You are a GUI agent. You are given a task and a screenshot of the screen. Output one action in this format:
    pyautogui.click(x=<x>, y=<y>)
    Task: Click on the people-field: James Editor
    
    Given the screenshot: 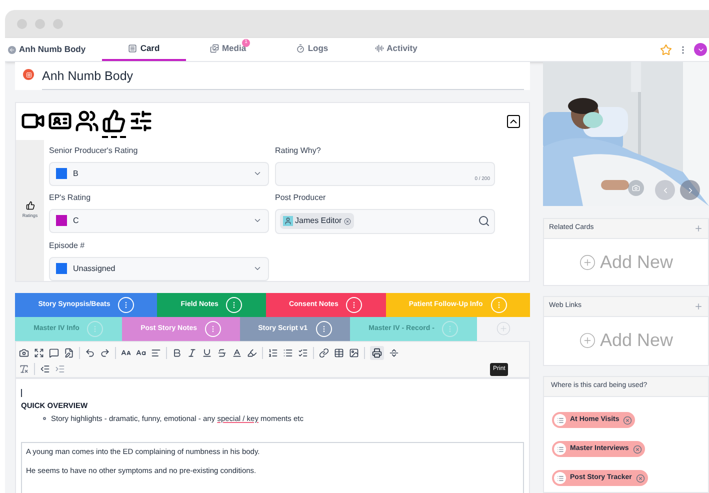 What is the action you would take?
    pyautogui.click(x=385, y=221)
    